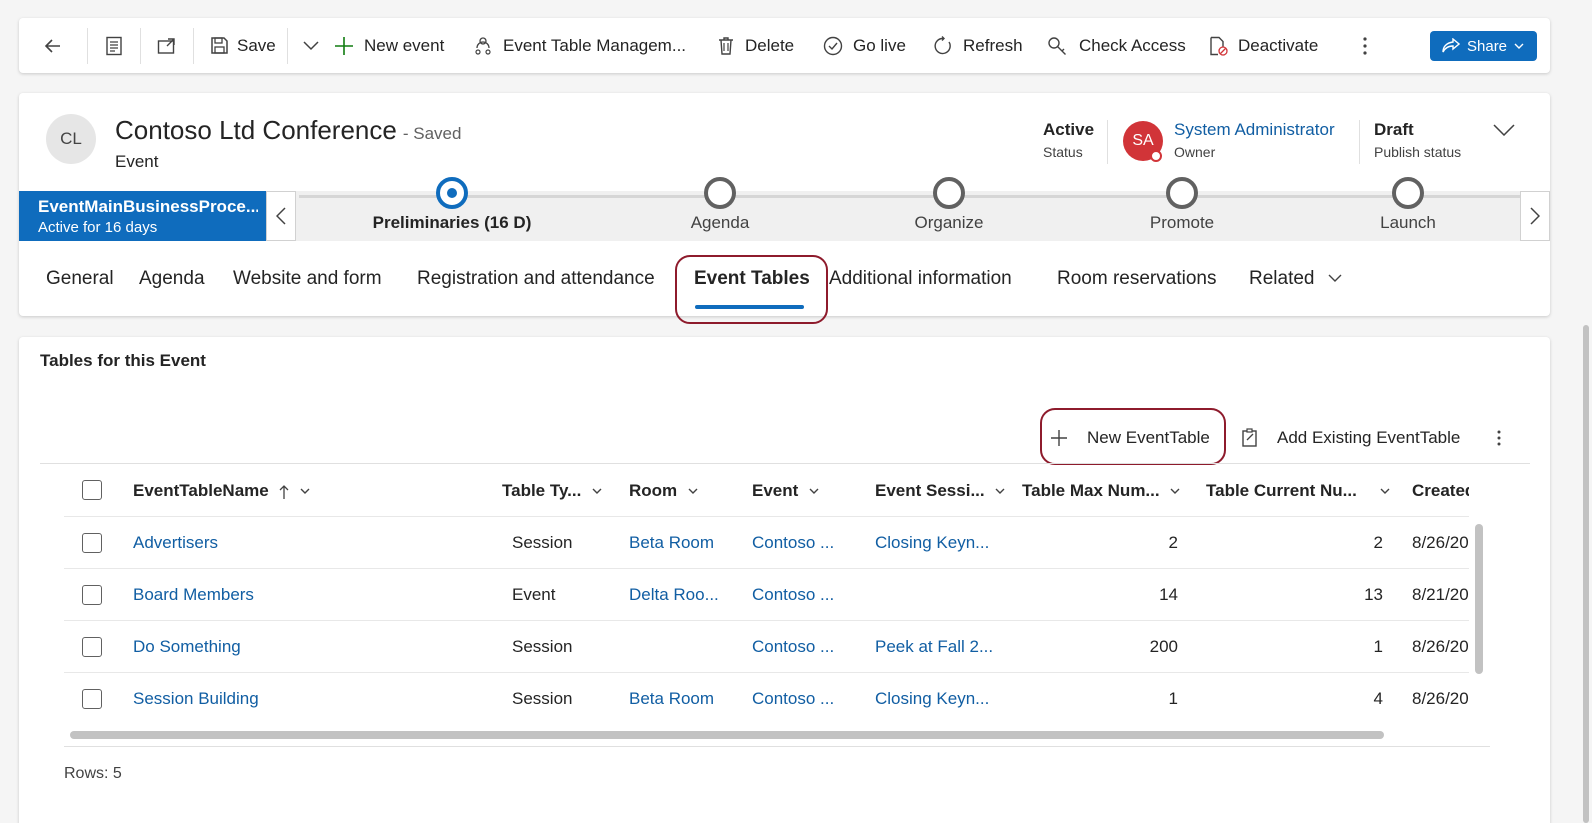 This screenshot has width=1592, height=823. Describe the element at coordinates (1378, 542) in the screenshot. I see `table-current-number-cell: 2` at that location.